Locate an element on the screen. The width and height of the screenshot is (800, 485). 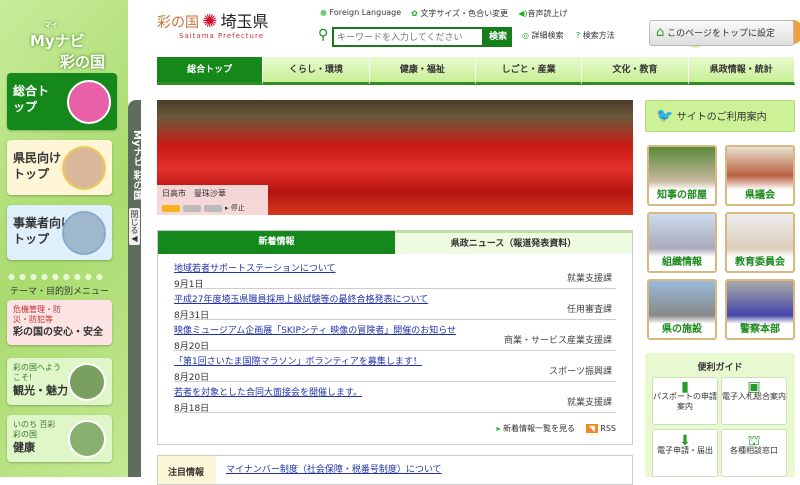
search-input is located at coordinates (408, 37).